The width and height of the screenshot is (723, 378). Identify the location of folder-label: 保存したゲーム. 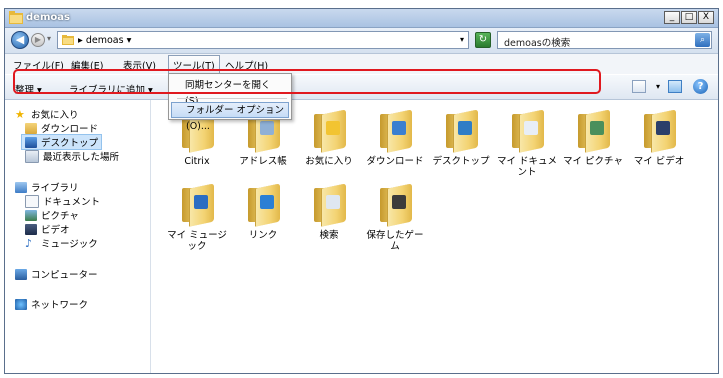
(395, 241).